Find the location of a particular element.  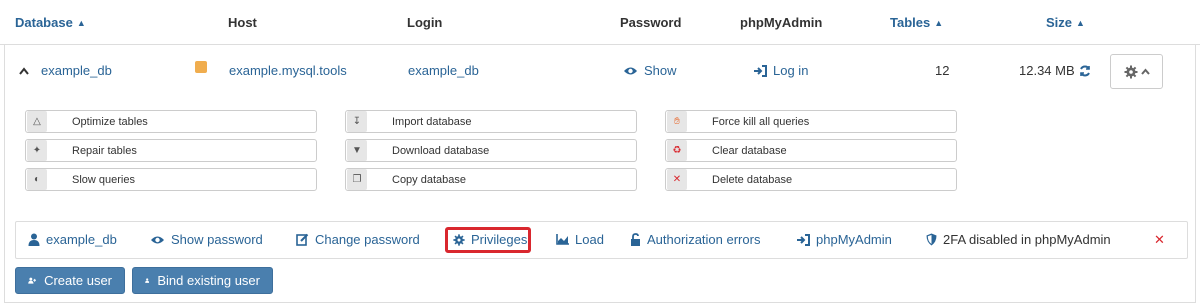

clear-database-button: ♻︎ Clear database is located at coordinates (811, 150).